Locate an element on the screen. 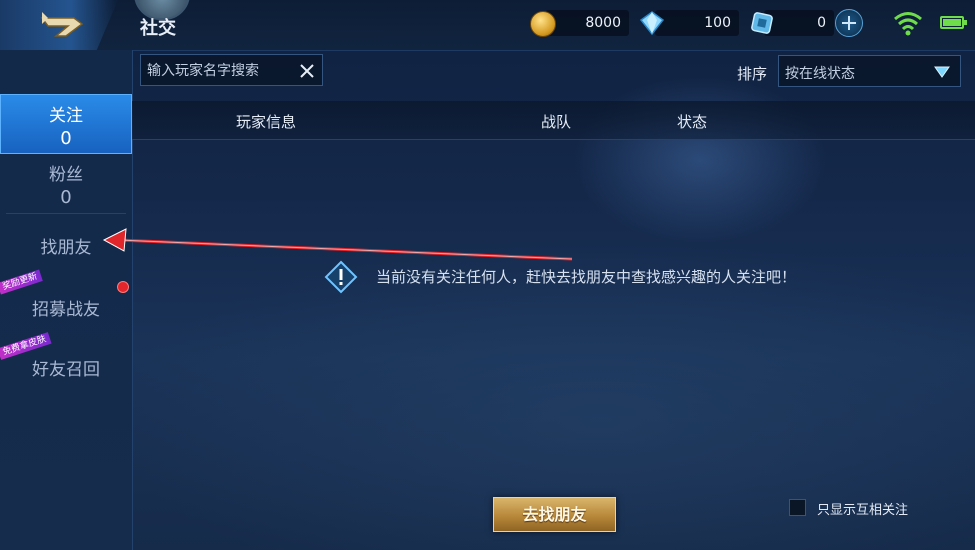 This screenshot has width=975, height=550. search-box is located at coordinates (231, 70).